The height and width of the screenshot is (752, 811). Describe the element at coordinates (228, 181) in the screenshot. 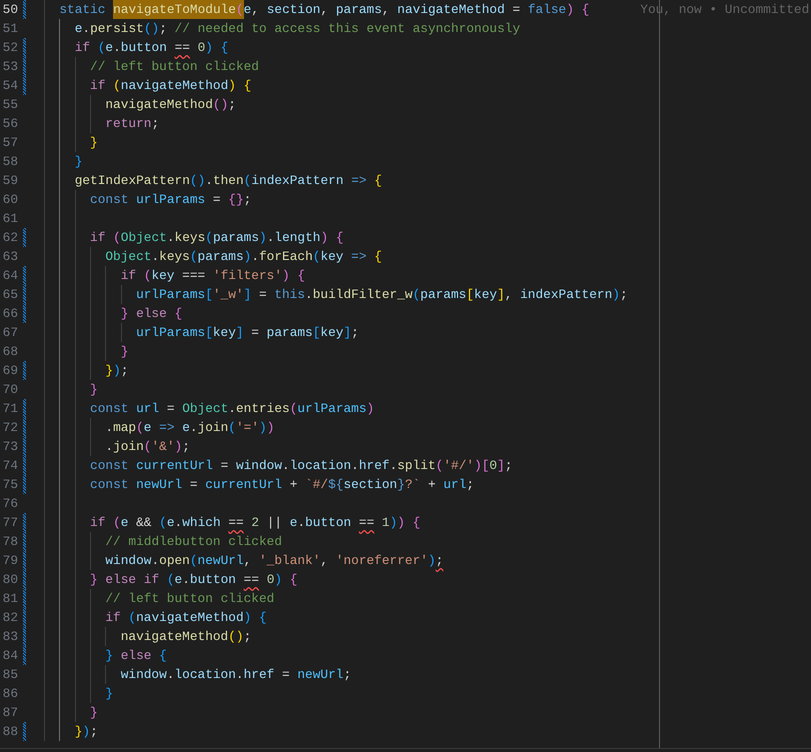

I see `code-line: getIndexPattern().then(indexPattern => {` at that location.